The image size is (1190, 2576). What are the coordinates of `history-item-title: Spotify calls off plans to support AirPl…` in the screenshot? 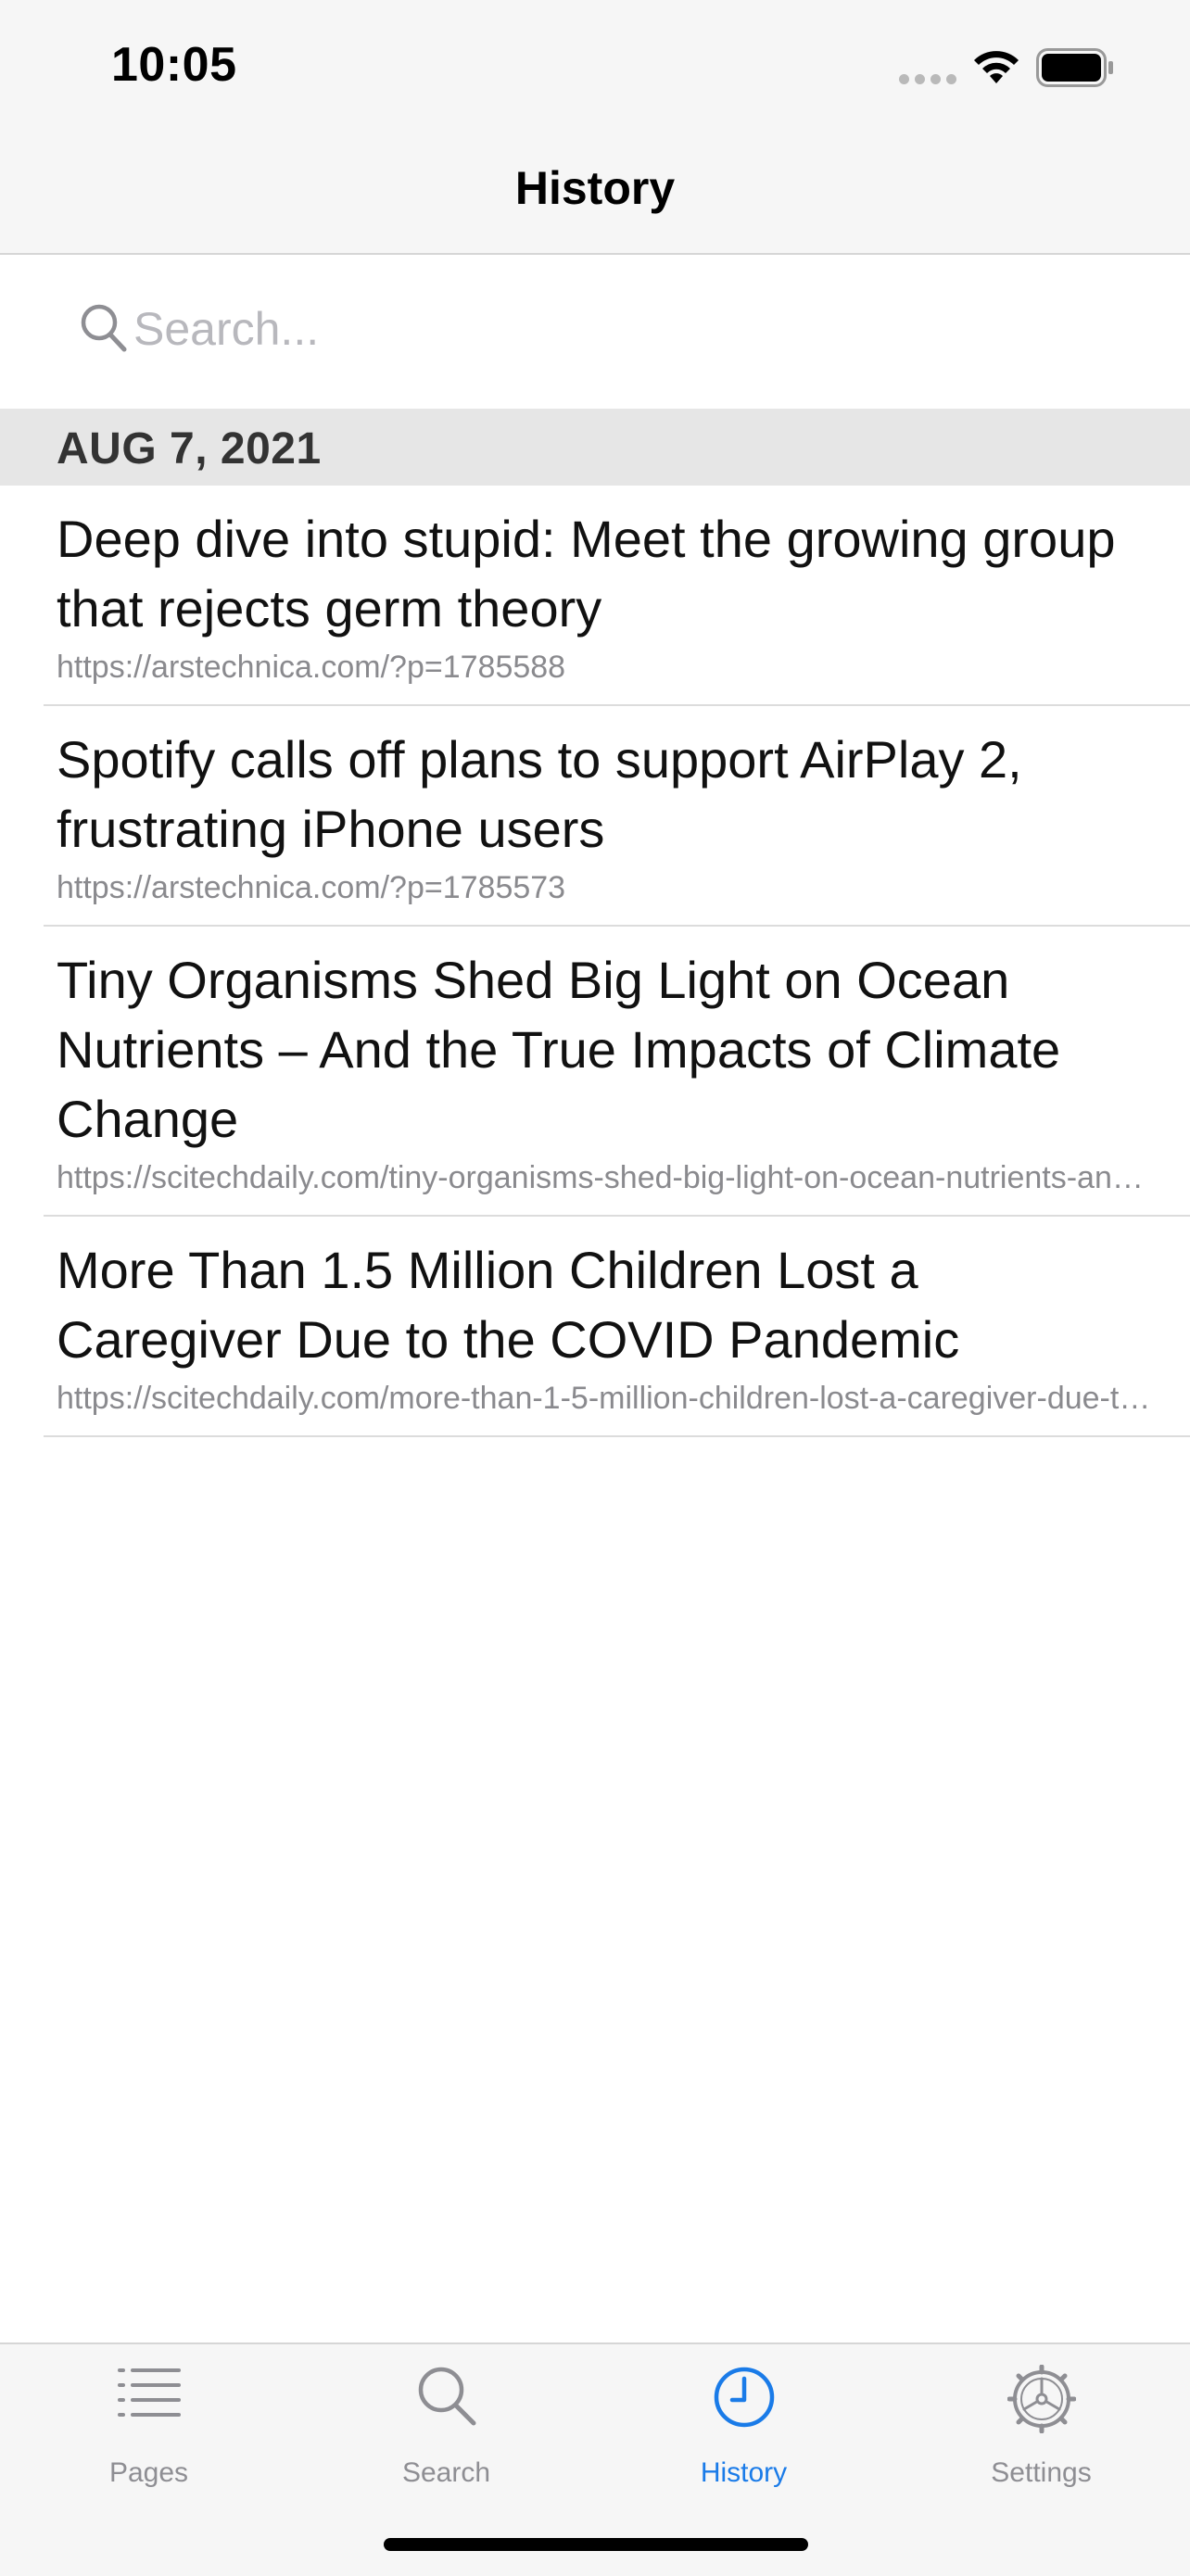 It's located at (539, 794).